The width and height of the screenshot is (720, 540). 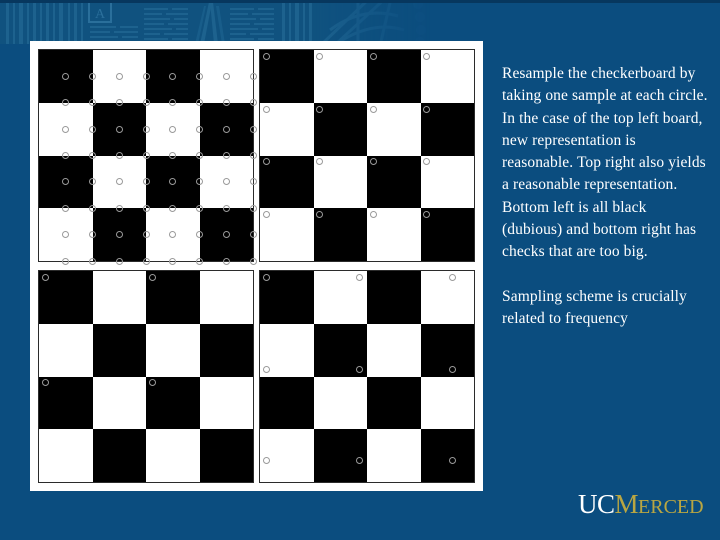 What do you see at coordinates (419, 22) in the screenshot?
I see `wheel-dots-icon` at bounding box center [419, 22].